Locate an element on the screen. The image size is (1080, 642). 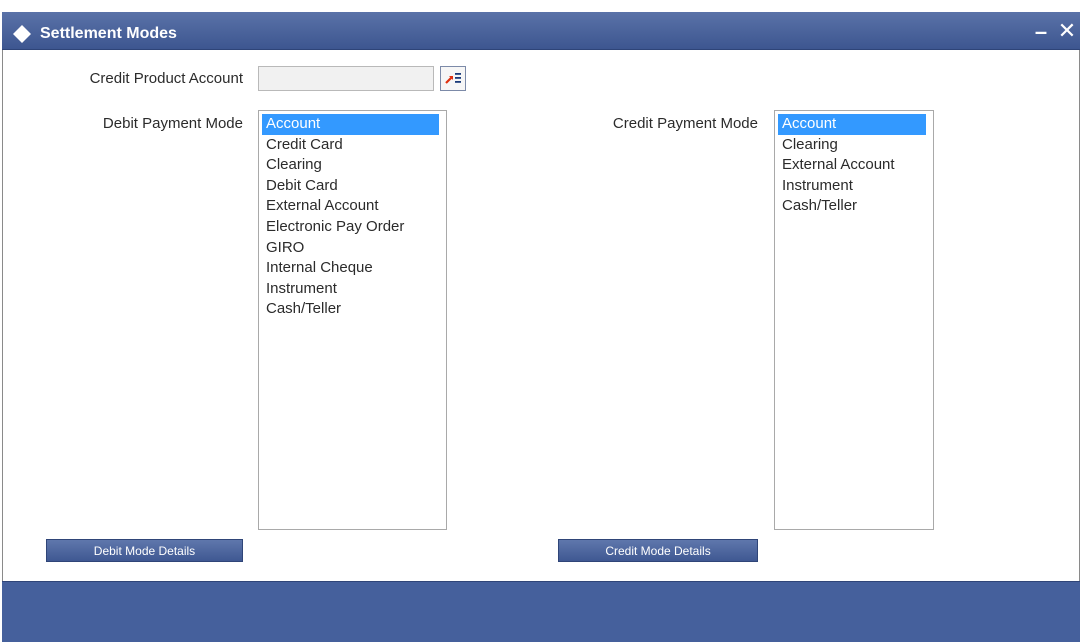
window-title: Settlement Modes is located at coordinates (108, 33).